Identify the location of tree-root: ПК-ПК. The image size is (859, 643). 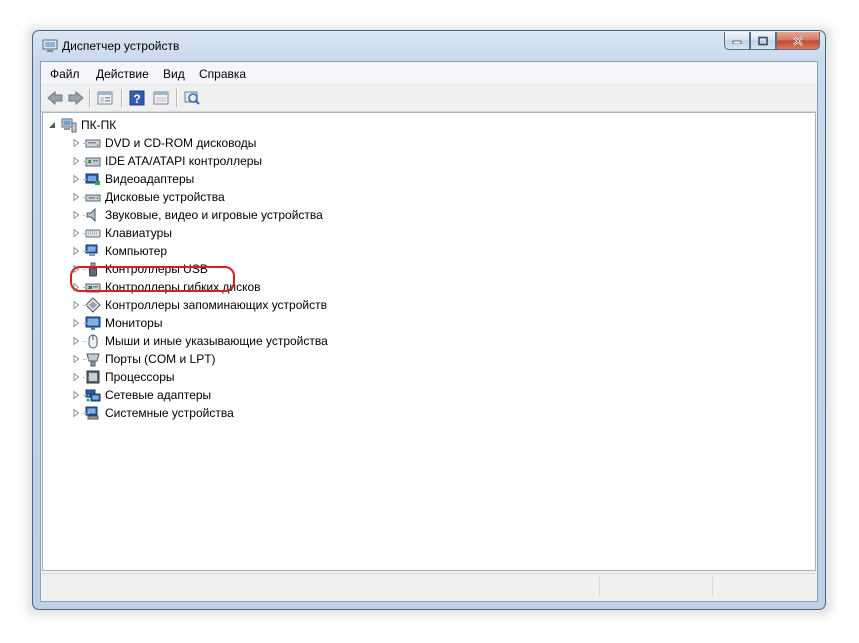
(81, 125).